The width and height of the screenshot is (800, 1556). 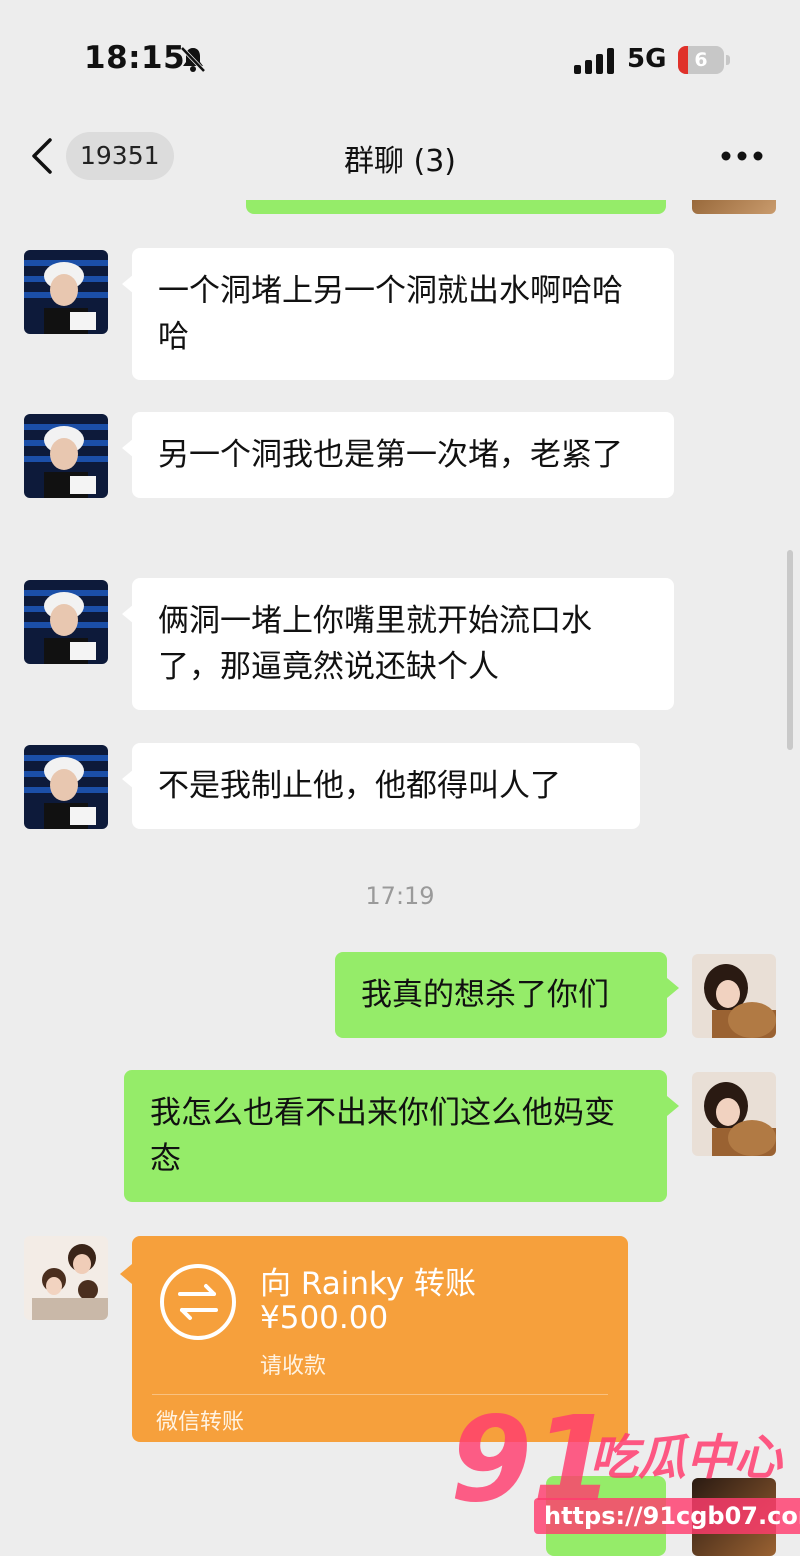 I want to click on chat-header: 19351 群聊 (3), so click(x=400, y=155).